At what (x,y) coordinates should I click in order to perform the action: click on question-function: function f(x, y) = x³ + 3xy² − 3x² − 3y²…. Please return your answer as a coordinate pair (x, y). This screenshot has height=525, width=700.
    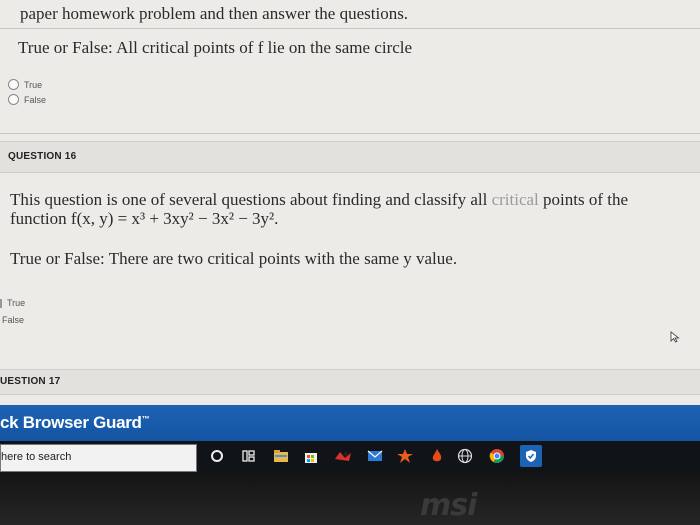
    Looking at the image, I should click on (144, 218).